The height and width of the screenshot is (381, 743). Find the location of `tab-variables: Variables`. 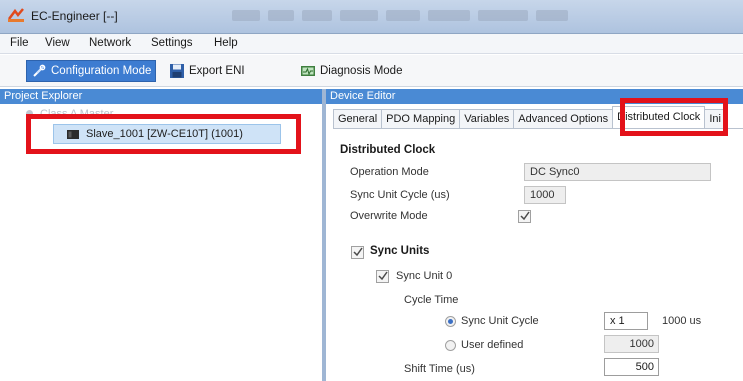

tab-variables: Variables is located at coordinates (487, 118).